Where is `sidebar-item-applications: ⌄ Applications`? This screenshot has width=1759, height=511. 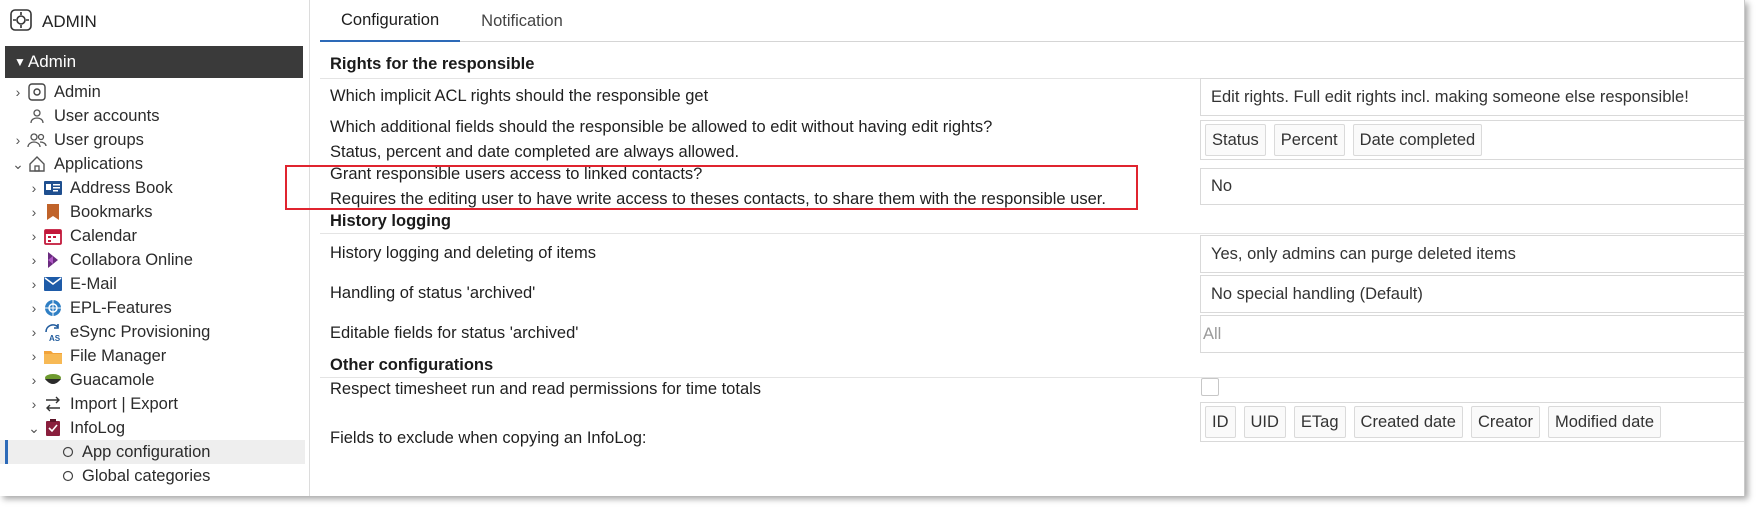
sidebar-item-applications: ⌄ Applications is located at coordinates (152, 164).